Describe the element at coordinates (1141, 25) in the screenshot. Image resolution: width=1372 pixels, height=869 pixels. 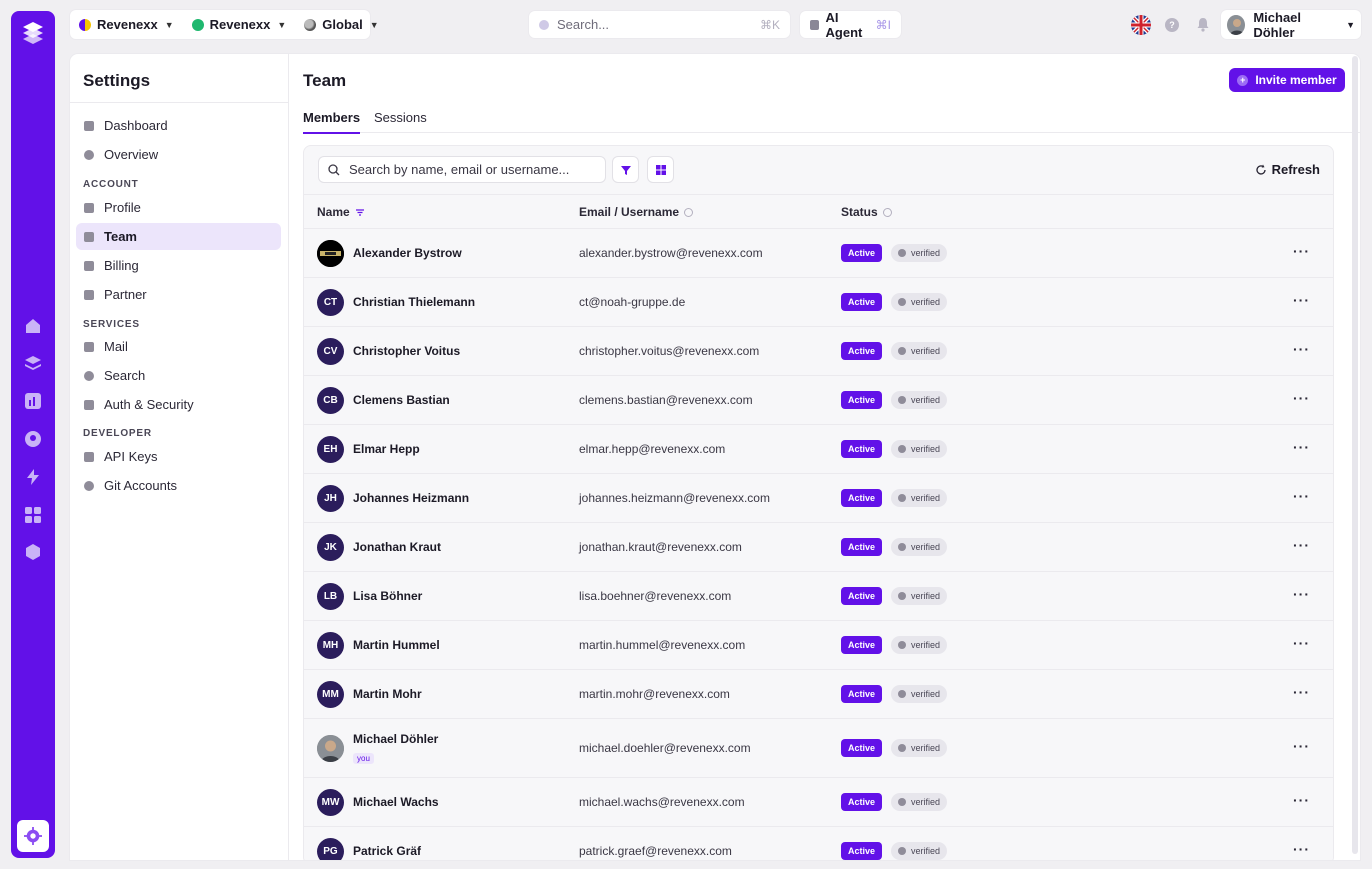
I see `uk-flag-icon` at that location.